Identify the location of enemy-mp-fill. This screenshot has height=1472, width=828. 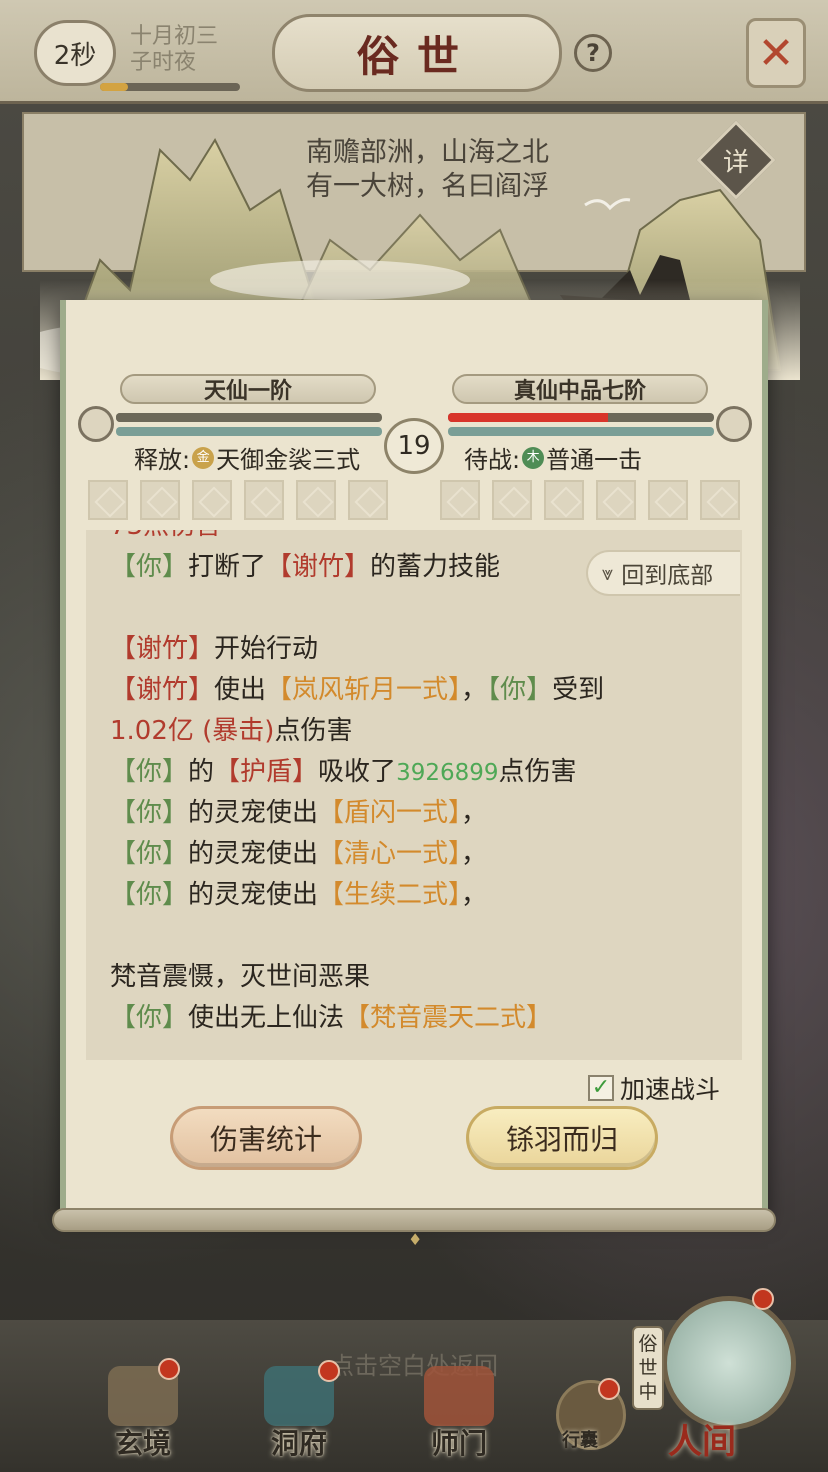
(581, 431).